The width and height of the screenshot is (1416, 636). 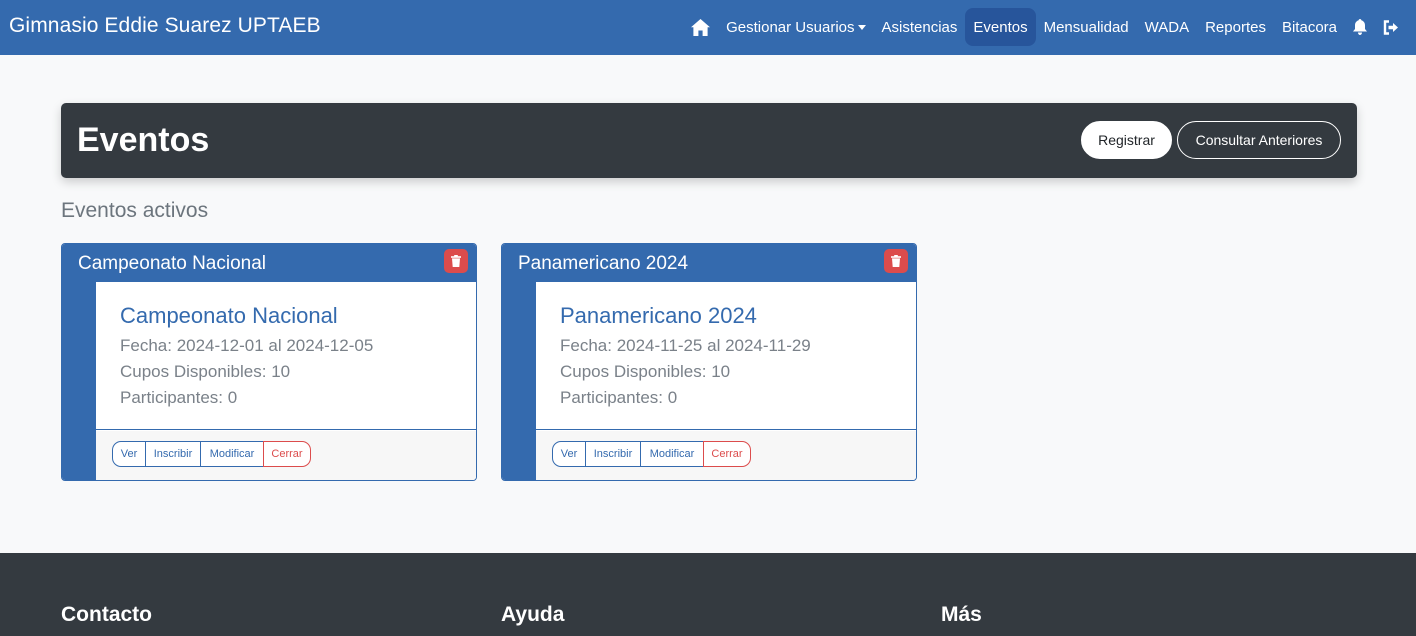 What do you see at coordinates (861, 27) in the screenshot?
I see `caret-down-icon` at bounding box center [861, 27].